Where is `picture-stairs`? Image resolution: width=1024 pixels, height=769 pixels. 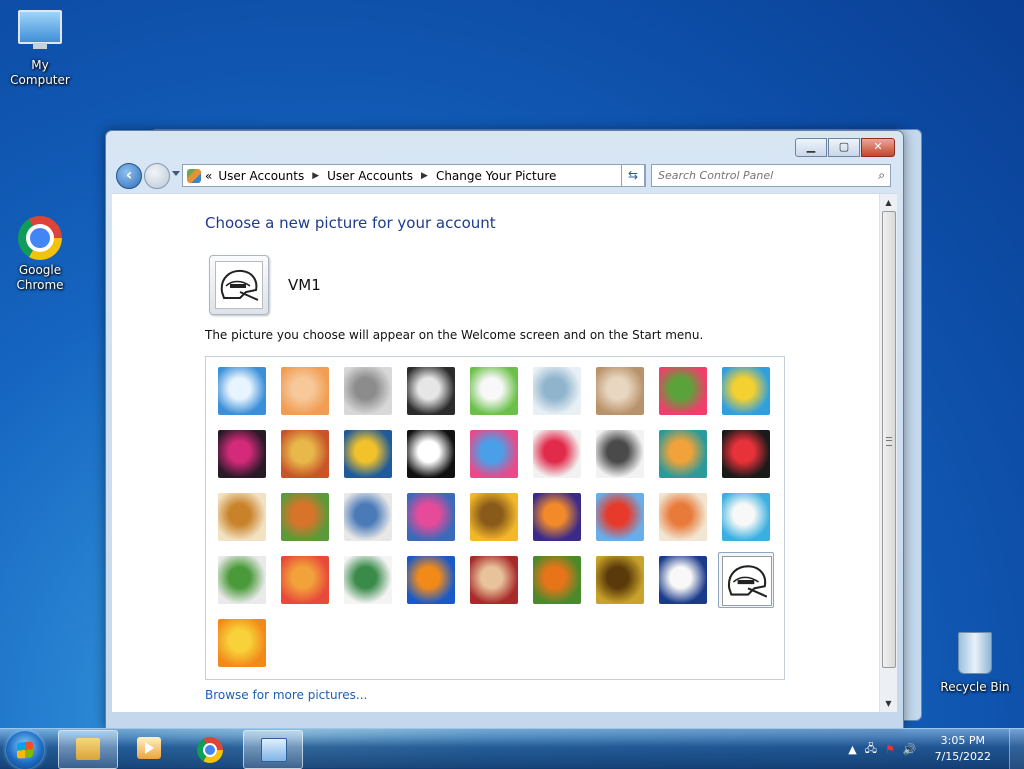
picture-stairs is located at coordinates (683, 454).